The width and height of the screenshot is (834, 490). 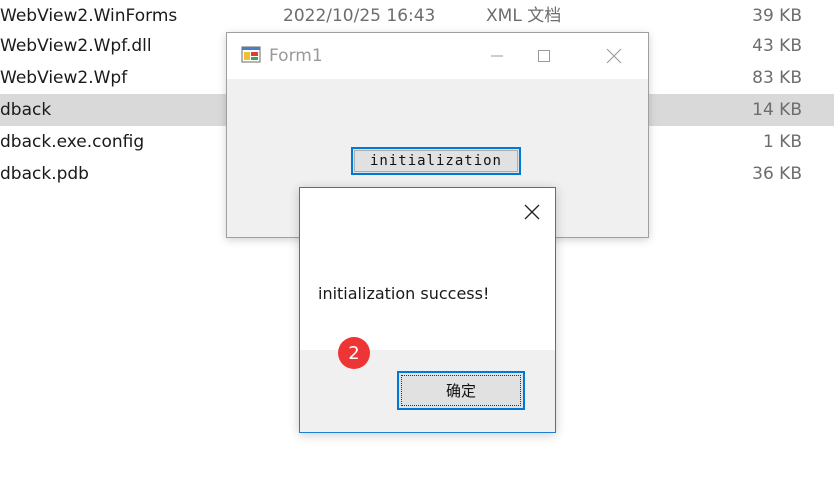 I want to click on minimize-button, so click(x=497, y=56).